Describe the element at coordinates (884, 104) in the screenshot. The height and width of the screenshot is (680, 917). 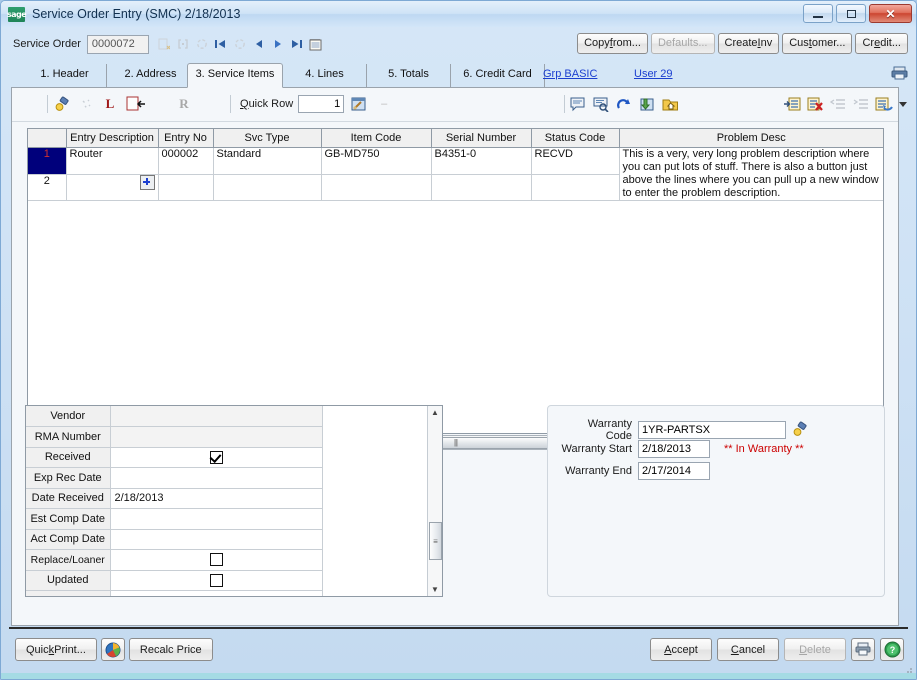
I see `grid-settings-icon` at that location.